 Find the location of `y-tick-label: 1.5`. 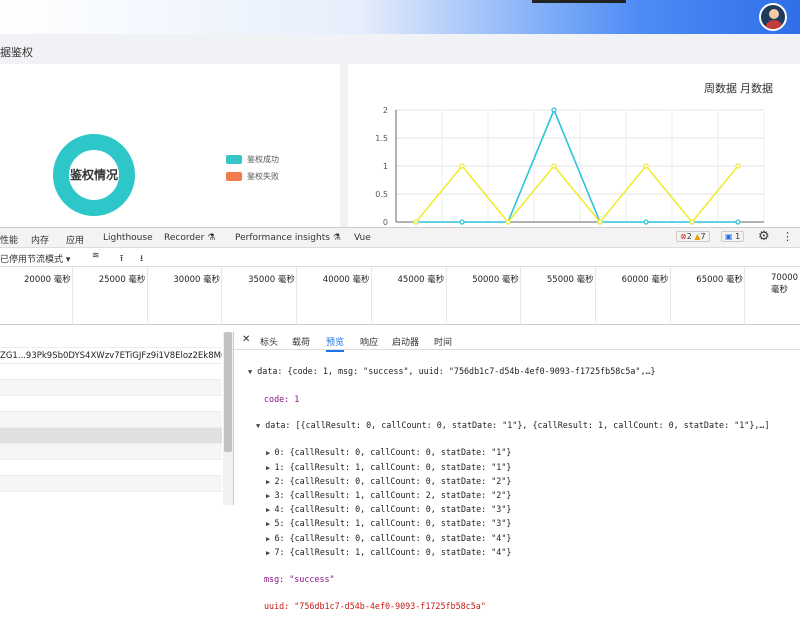

y-tick-label: 1.5 is located at coordinates (381, 138).